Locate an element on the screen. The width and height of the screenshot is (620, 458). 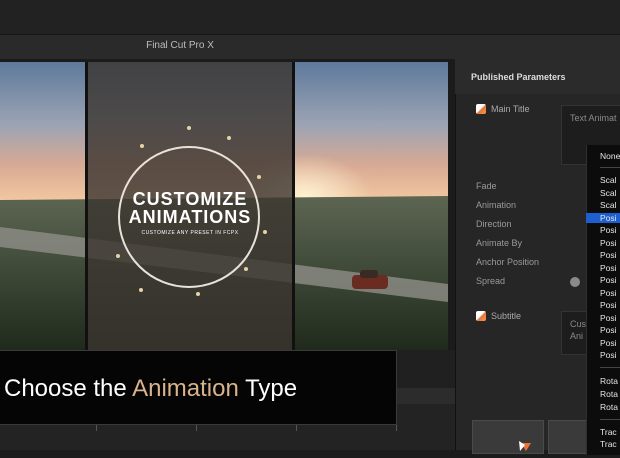
subtitle-checkbox-icon is located at coordinates (481, 316).